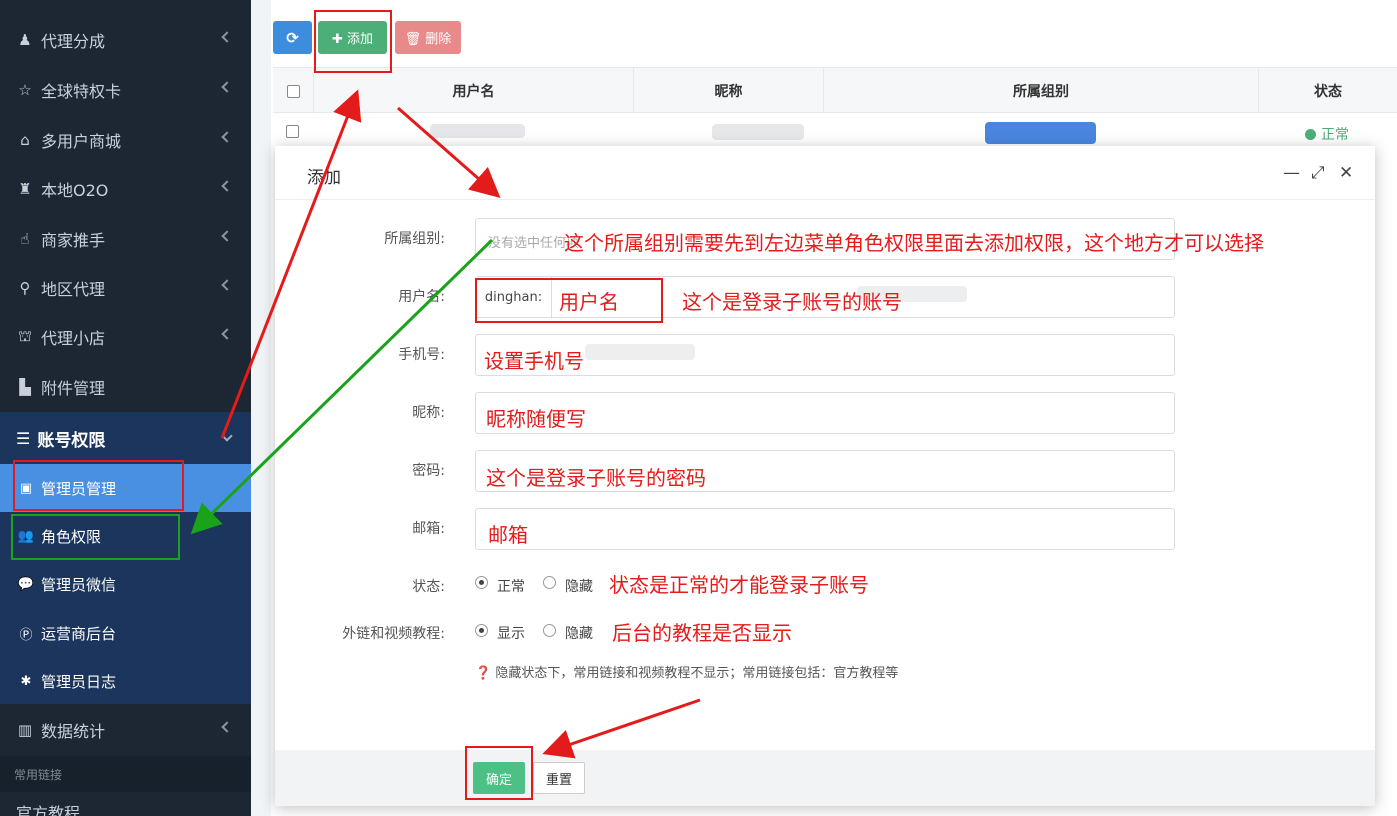 Image resolution: width=1397 pixels, height=816 pixels. I want to click on tutorial-label: 外链和视频教程:, so click(393, 634).